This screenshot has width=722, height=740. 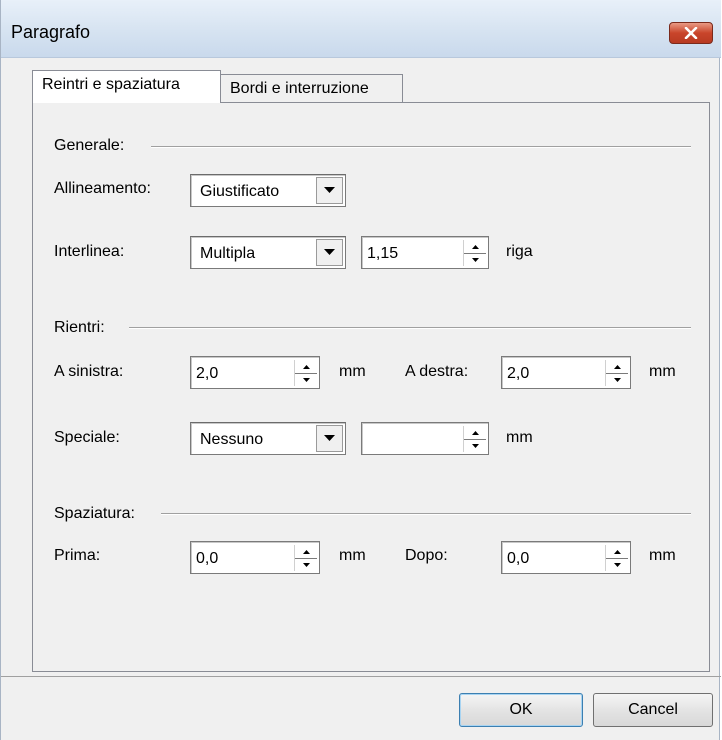 I want to click on left-indent-label: A sinistra:, so click(x=89, y=371).